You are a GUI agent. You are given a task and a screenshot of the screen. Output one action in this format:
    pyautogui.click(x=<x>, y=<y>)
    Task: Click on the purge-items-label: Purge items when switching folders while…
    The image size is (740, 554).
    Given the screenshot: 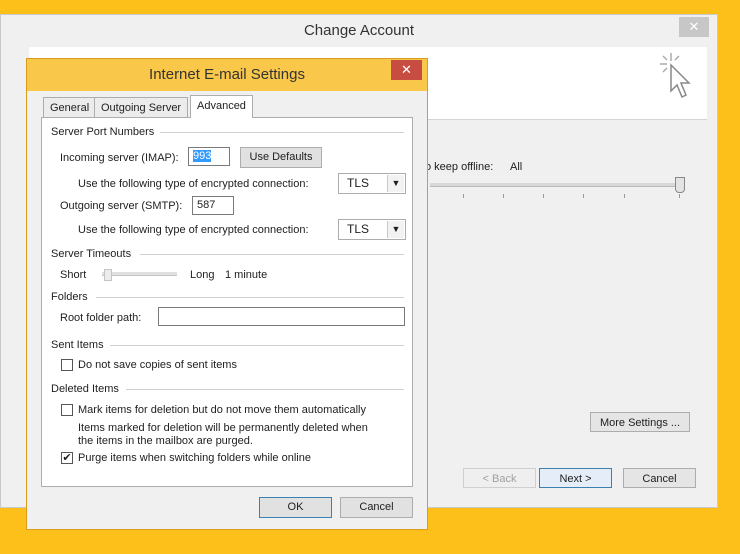 What is the action you would take?
    pyautogui.click(x=194, y=458)
    